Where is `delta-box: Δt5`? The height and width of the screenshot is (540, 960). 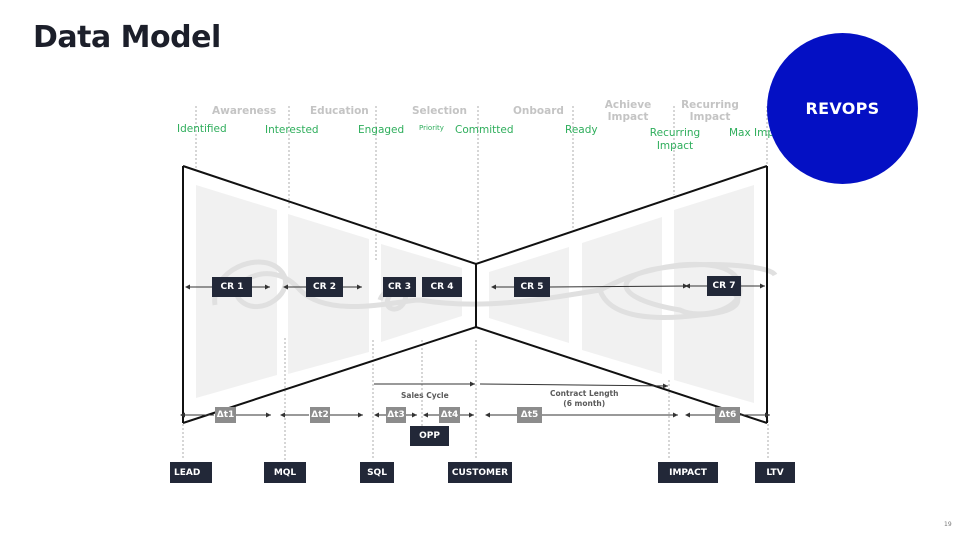 delta-box: Δt5 is located at coordinates (529, 415).